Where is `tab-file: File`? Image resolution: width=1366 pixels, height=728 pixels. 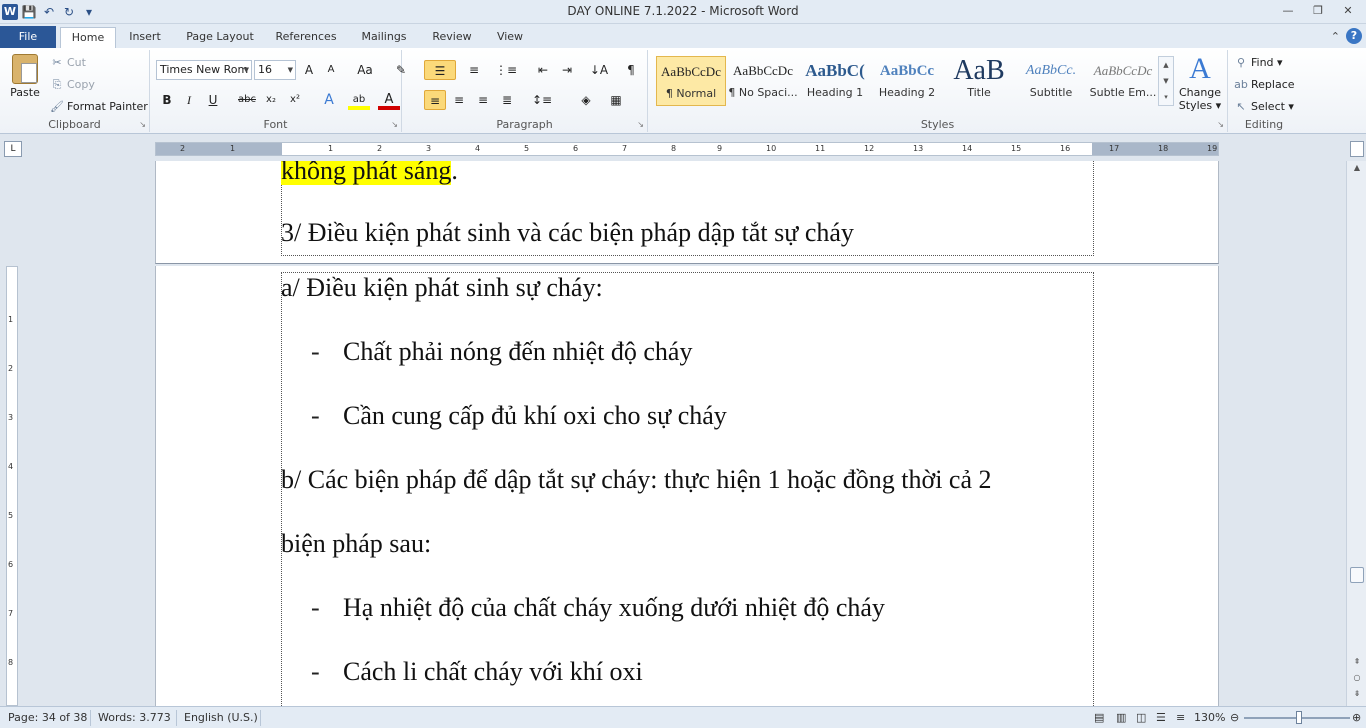 tab-file: File is located at coordinates (28, 37).